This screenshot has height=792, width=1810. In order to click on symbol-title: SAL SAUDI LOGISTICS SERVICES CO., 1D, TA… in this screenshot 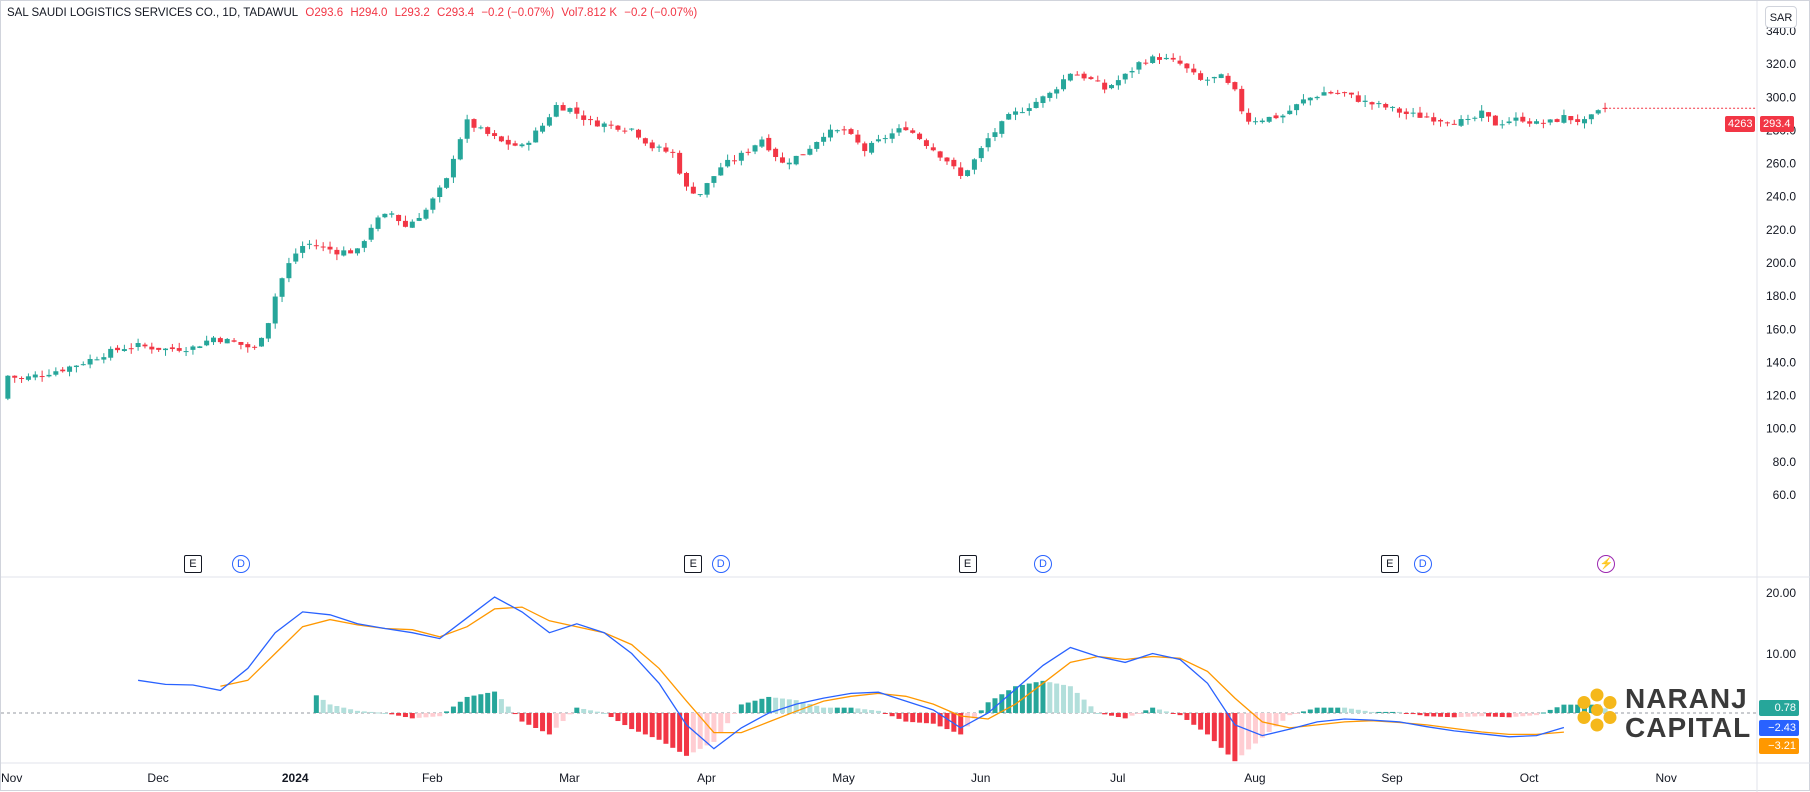, I will do `click(152, 13)`.